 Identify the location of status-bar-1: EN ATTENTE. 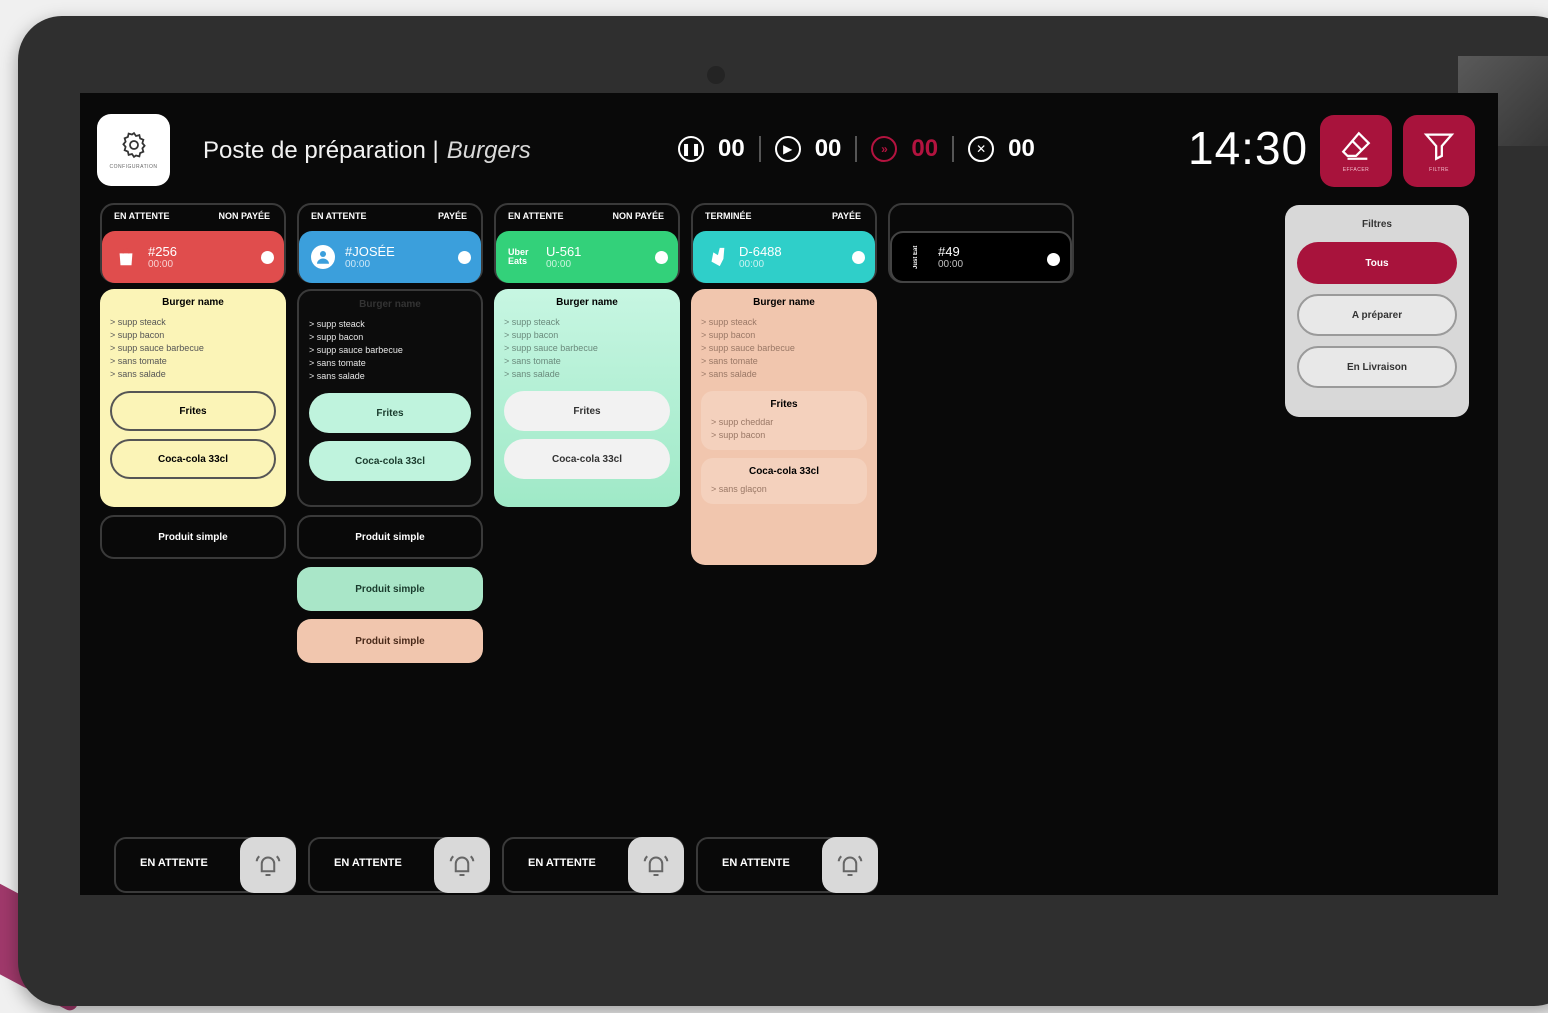
(205, 865).